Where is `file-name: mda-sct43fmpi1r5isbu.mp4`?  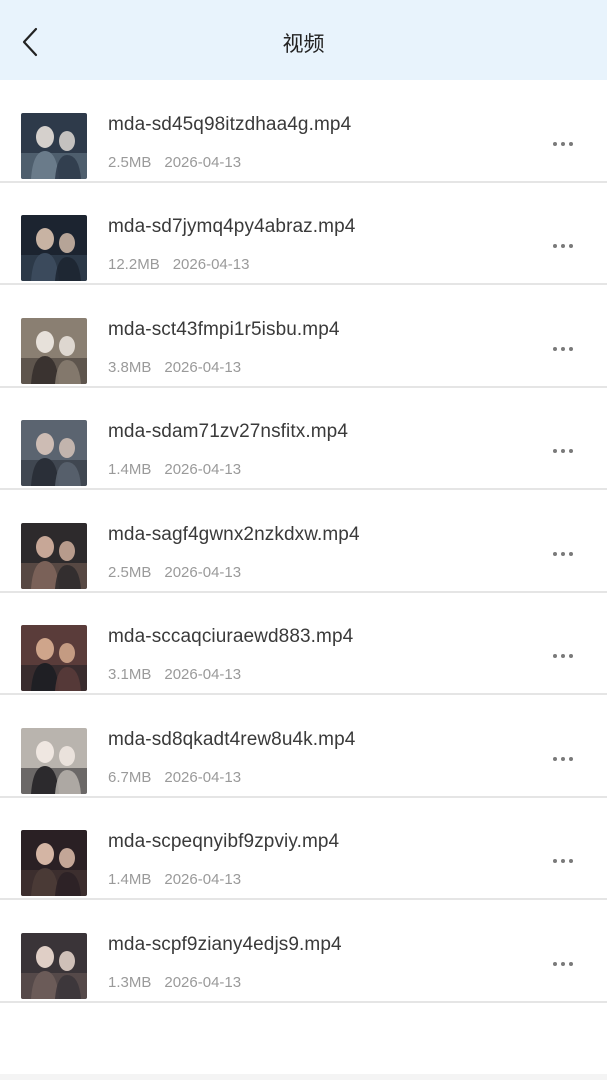
file-name: mda-sct43fmpi1r5isbu.mp4 is located at coordinates (224, 329).